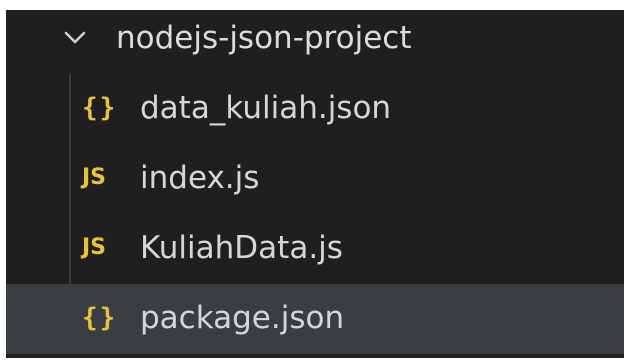 This screenshot has height=364, width=630. Describe the element at coordinates (75, 37) in the screenshot. I see `chevron-down-icon` at that location.